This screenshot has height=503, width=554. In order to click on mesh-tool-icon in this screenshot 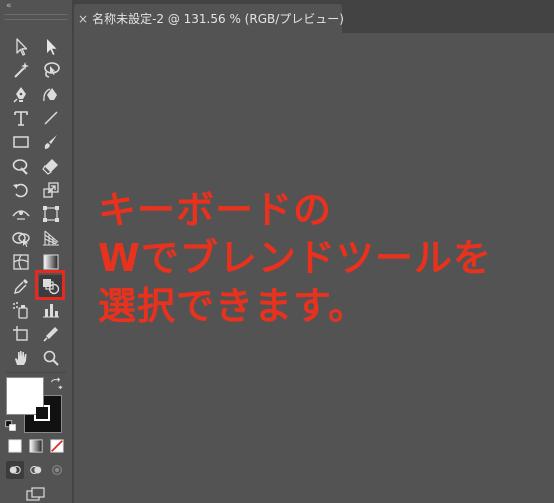, I will do `click(21, 262)`.